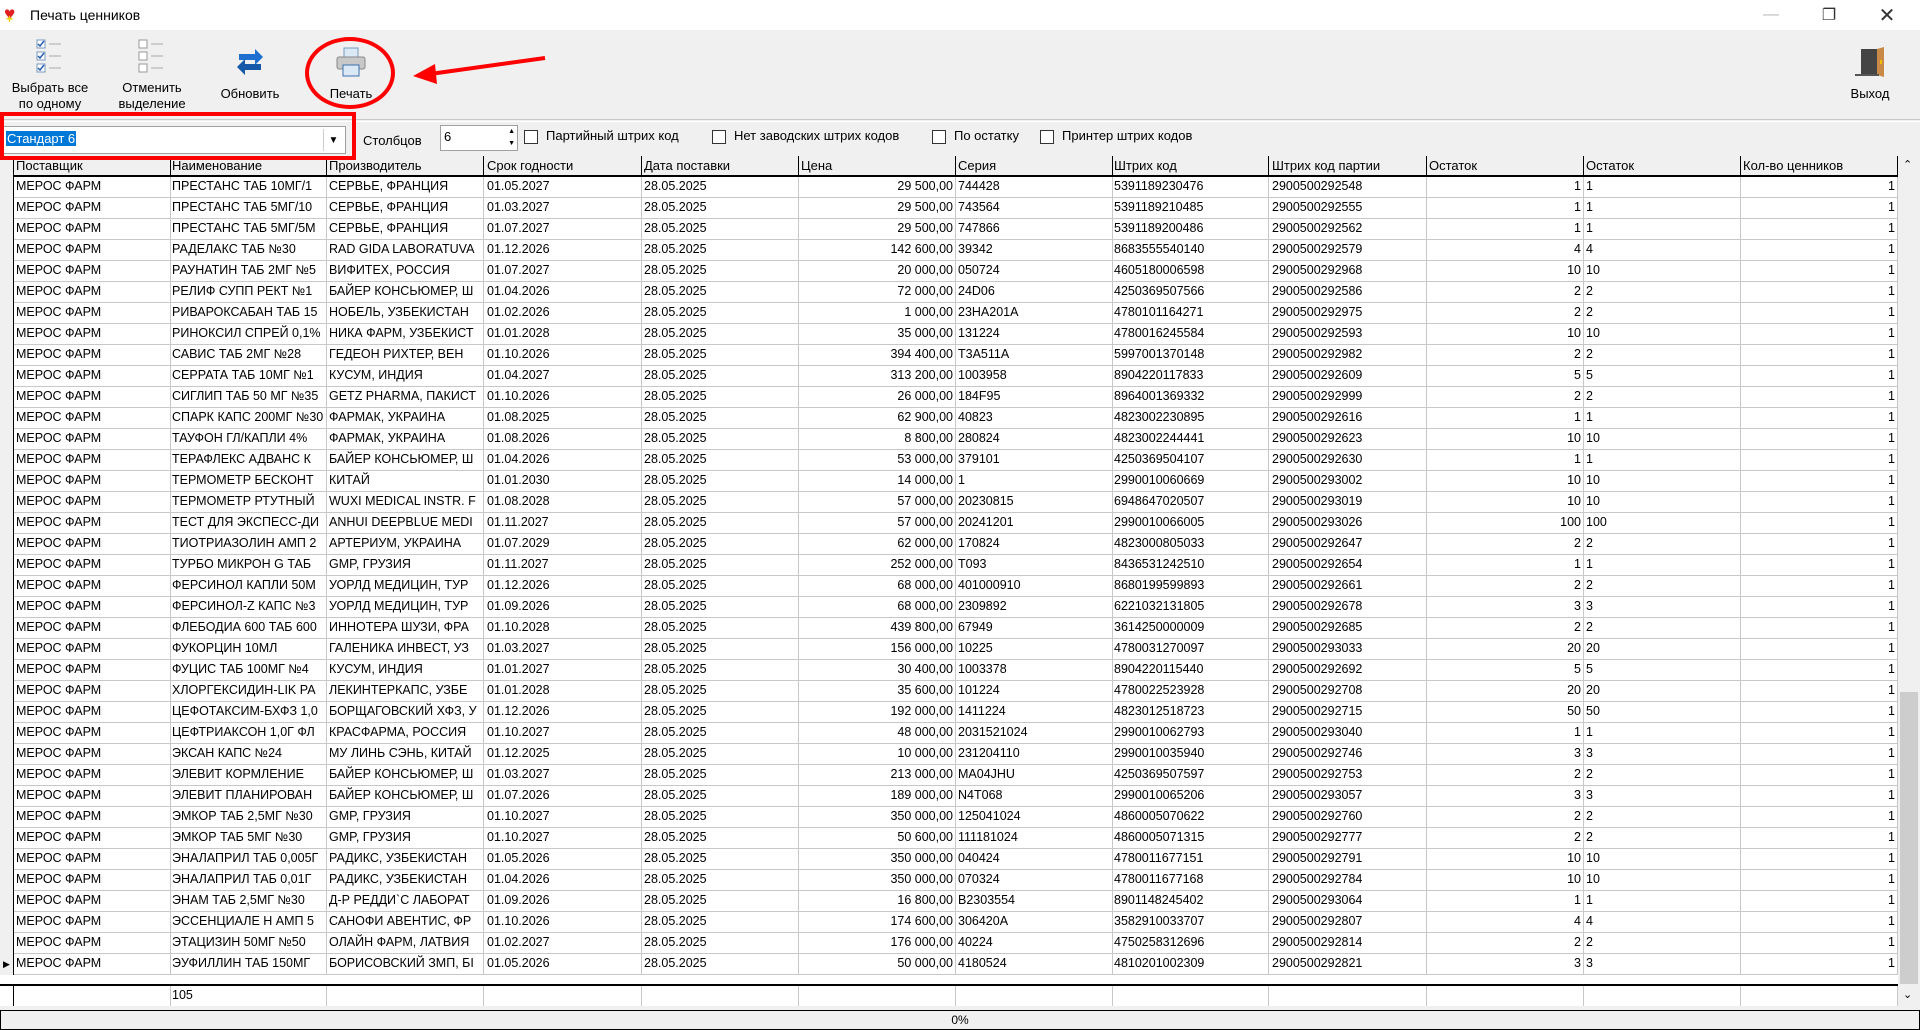 Image resolution: width=1920 pixels, height=1030 pixels. I want to click on cell-series: 111181024, so click(1034, 838).